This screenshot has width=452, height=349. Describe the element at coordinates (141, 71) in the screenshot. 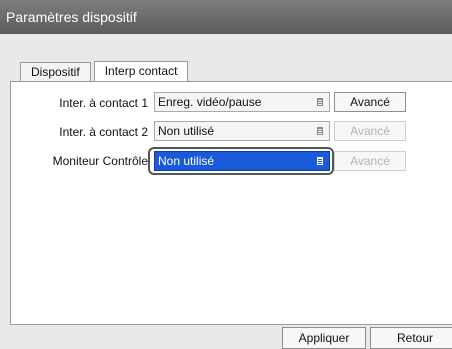

I see `tab-interp-contact: Interp contact` at that location.